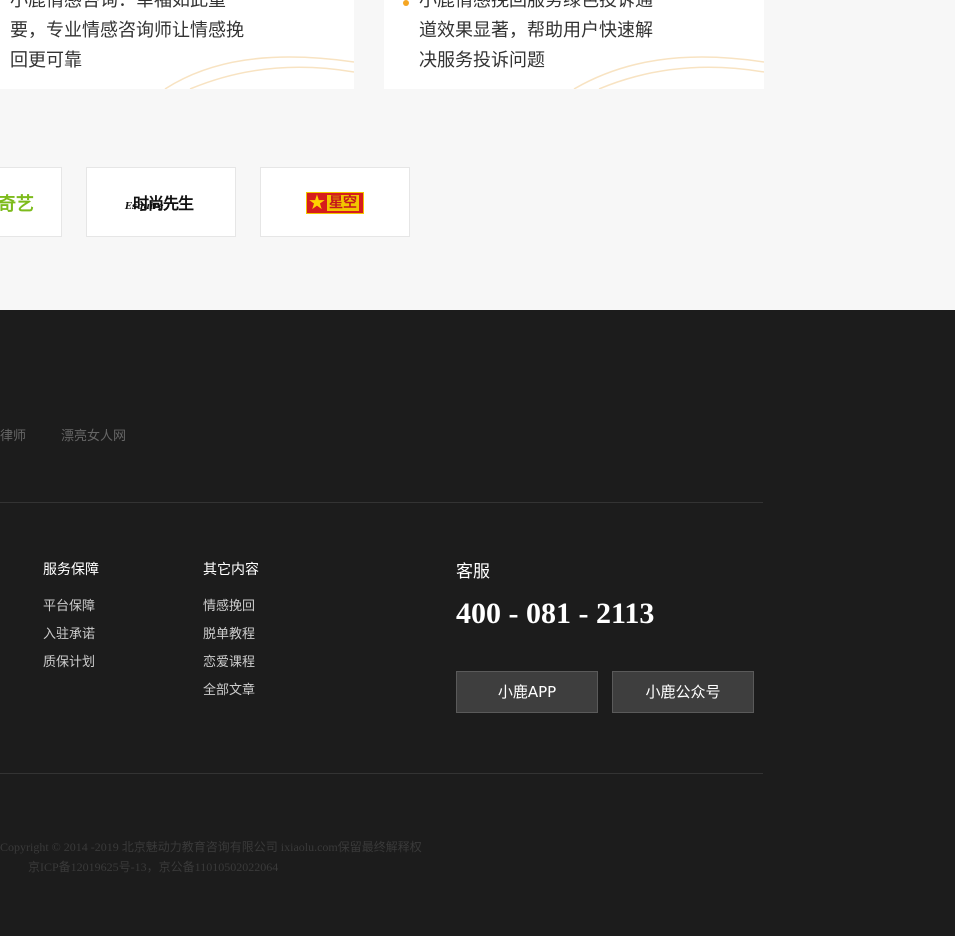 The height and width of the screenshot is (936, 955). I want to click on footer-column-service-guarantee: 服务保障 平台保障 入驻承诺 质保计划, so click(71, 618).